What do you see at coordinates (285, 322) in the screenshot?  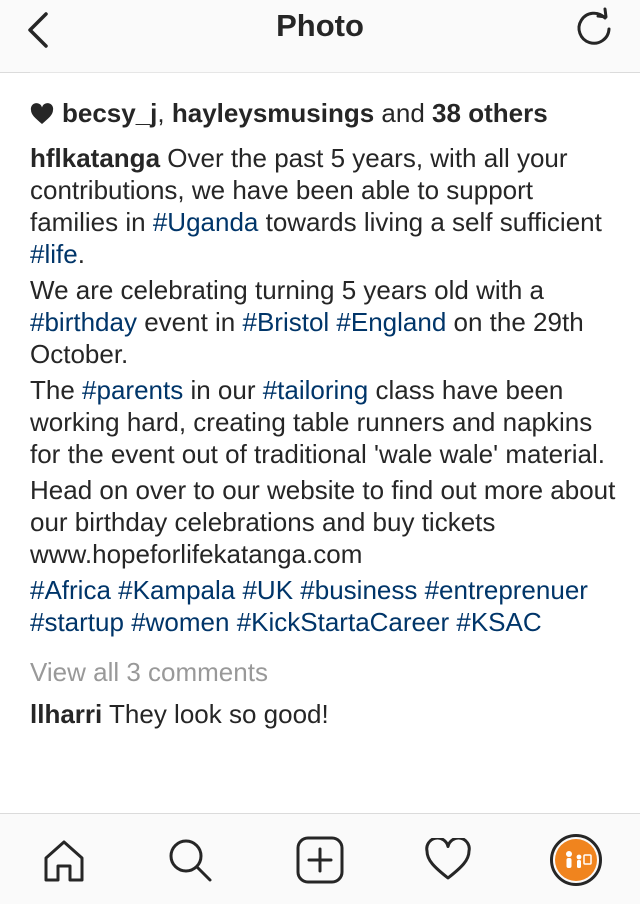 I see `hashtag-link: #Bristol` at bounding box center [285, 322].